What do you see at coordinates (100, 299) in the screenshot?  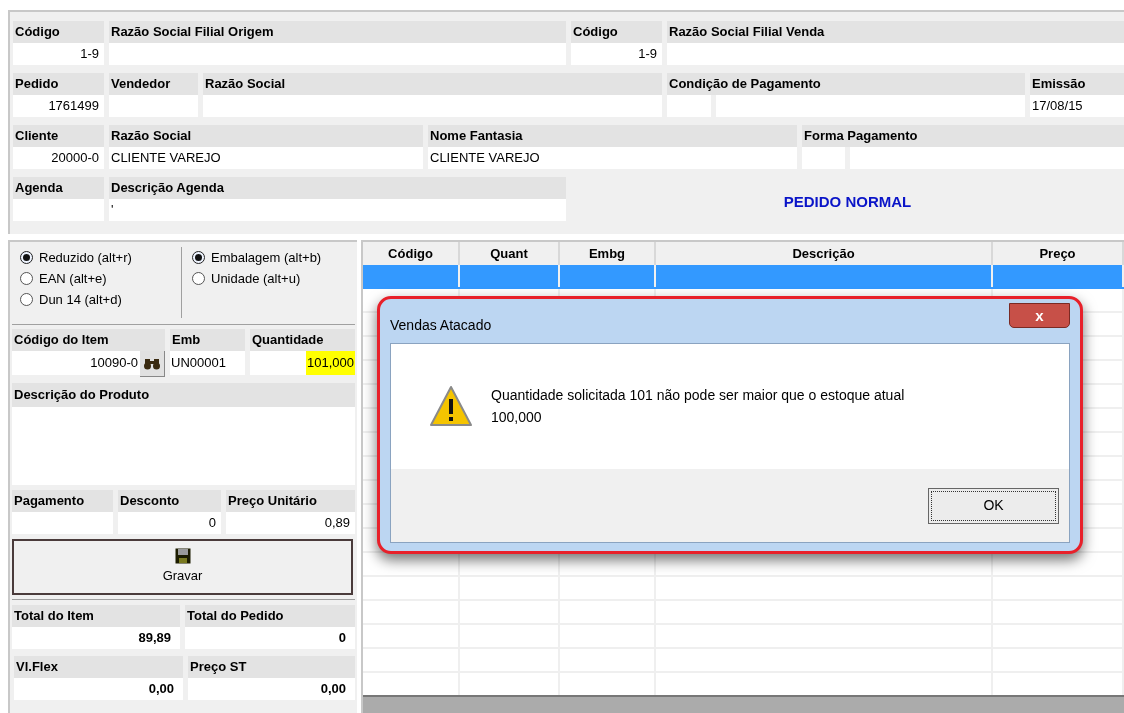 I see `radio-option: Dun 14 (alt+d)` at bounding box center [100, 299].